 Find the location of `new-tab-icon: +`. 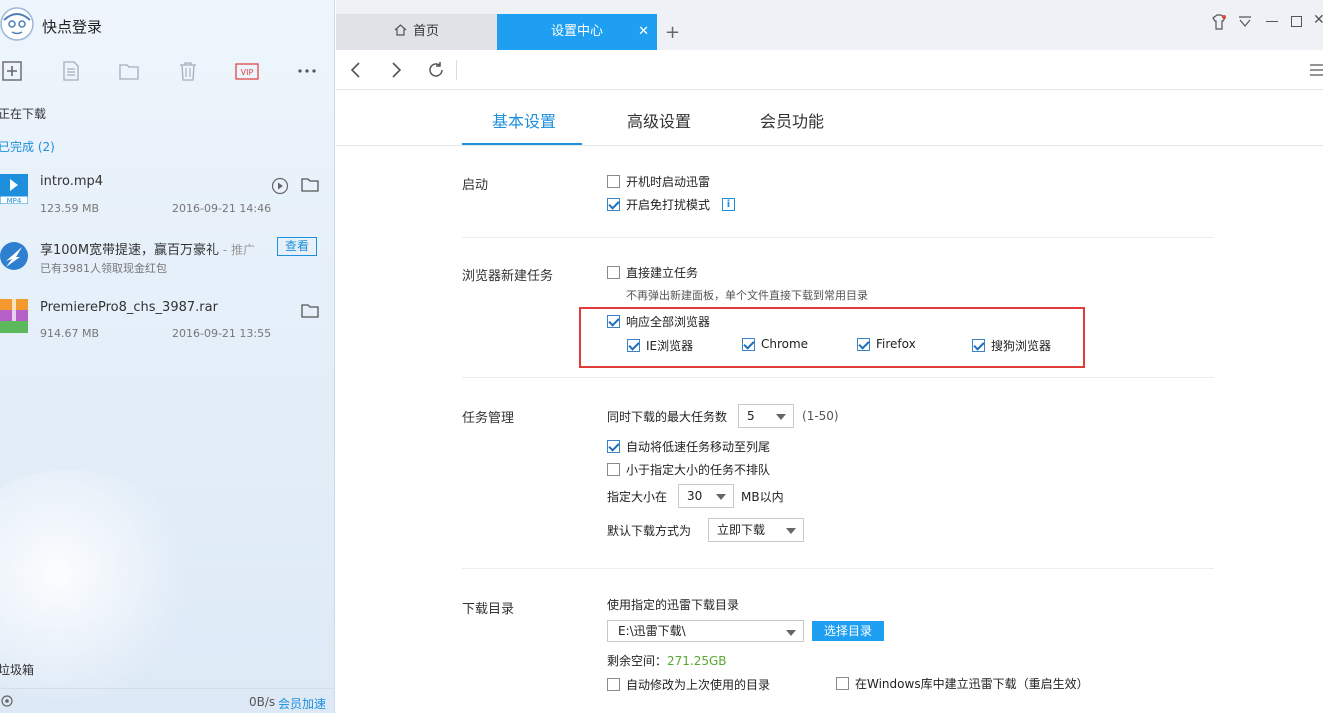

new-tab-icon: + is located at coordinates (672, 32).